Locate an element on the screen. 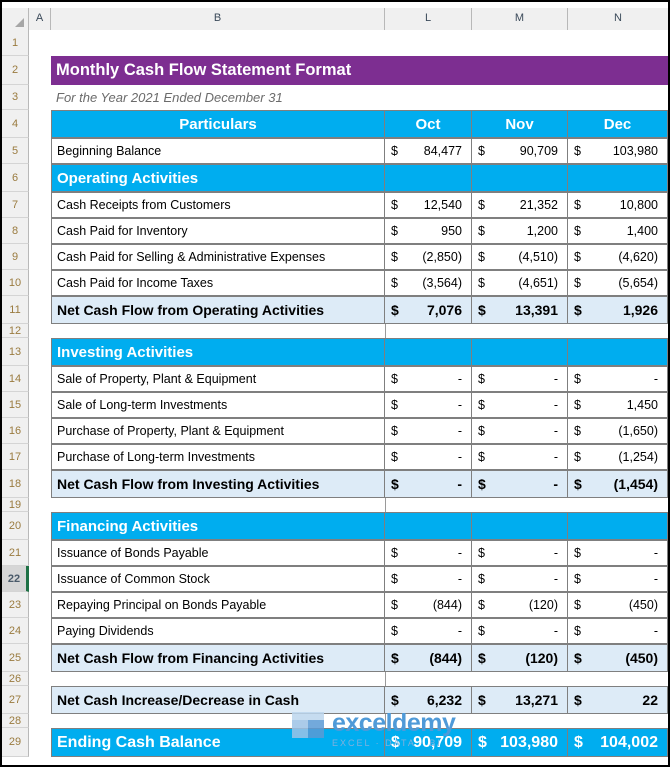  select-all-button is located at coordinates (15, 19).